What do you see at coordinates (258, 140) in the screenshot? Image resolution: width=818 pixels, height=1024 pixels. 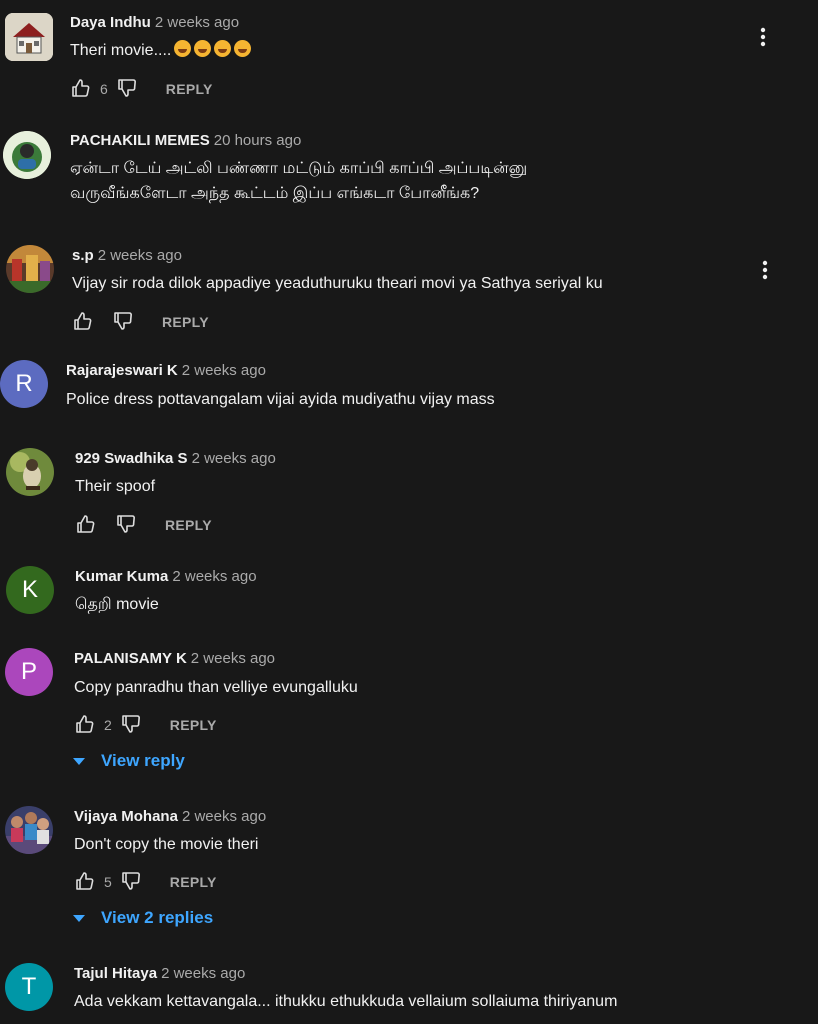 I see `comment-time: 20 hours ago` at bounding box center [258, 140].